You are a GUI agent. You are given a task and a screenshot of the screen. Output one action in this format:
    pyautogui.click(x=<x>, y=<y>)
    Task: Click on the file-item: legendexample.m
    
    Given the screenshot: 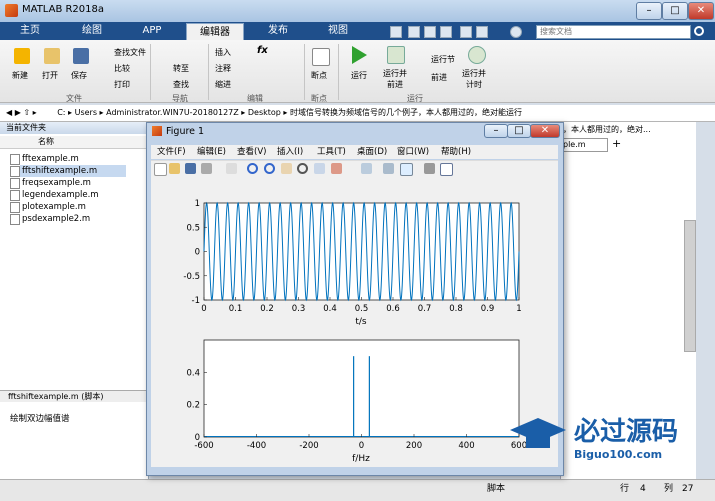 What is the action you would take?
    pyautogui.click(x=60, y=195)
    